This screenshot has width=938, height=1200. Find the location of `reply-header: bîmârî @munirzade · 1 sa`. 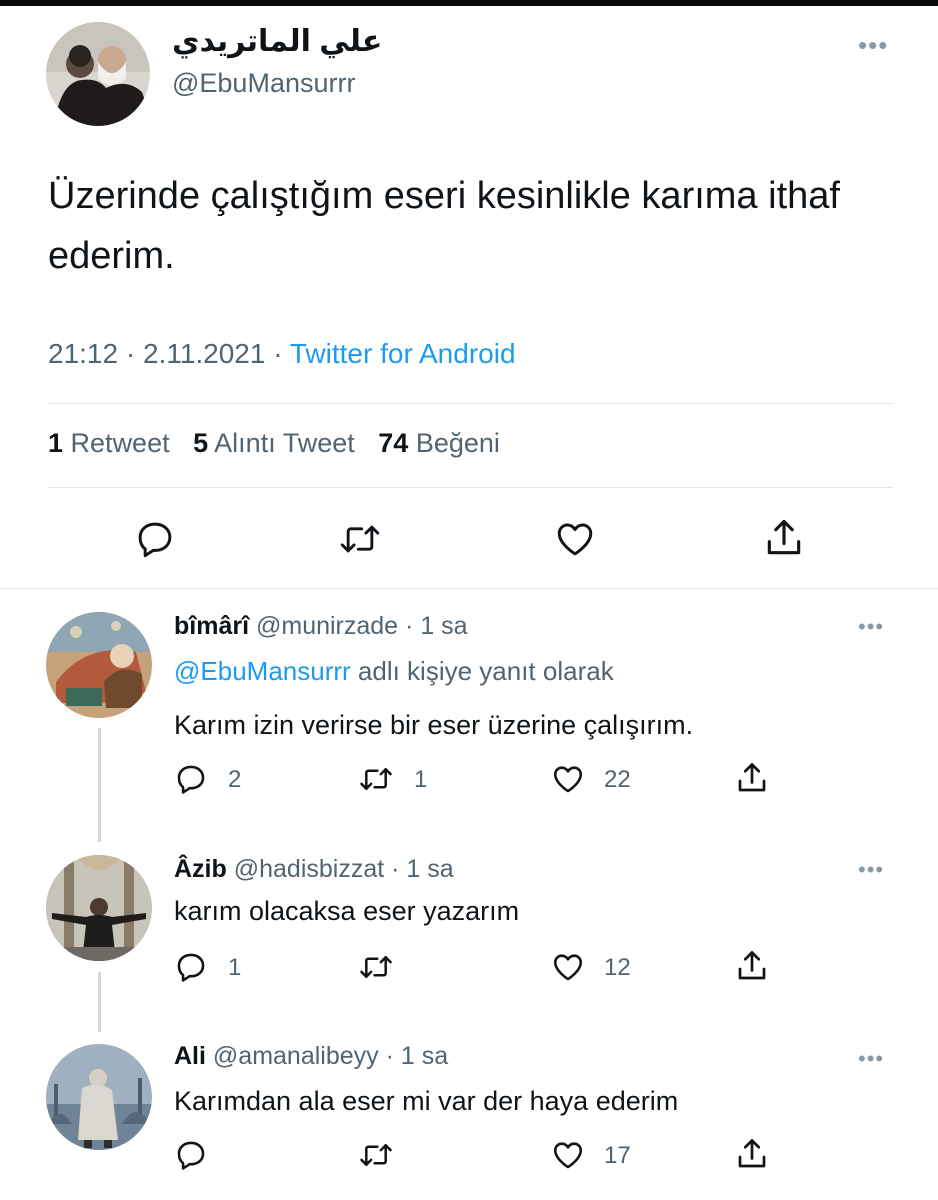

reply-header: bîmârî @munirzade · 1 sa is located at coordinates (321, 626).